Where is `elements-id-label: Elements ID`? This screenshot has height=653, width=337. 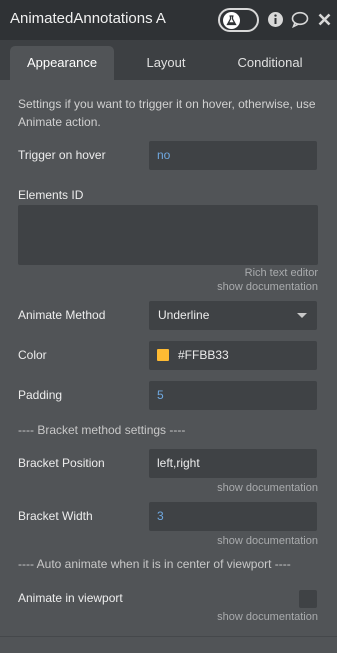
elements-id-label: Elements ID is located at coordinates (51, 195).